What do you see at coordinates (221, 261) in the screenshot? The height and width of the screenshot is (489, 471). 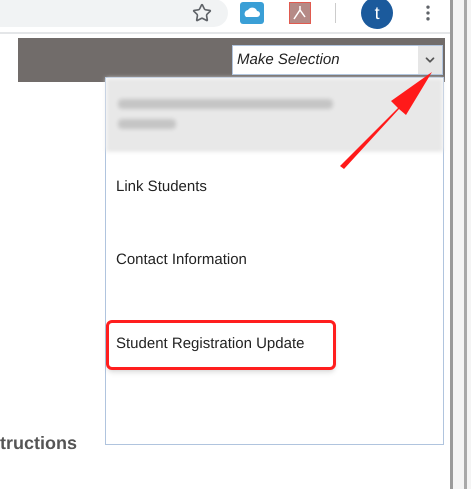 I see `menu-item: Contact Information` at bounding box center [221, 261].